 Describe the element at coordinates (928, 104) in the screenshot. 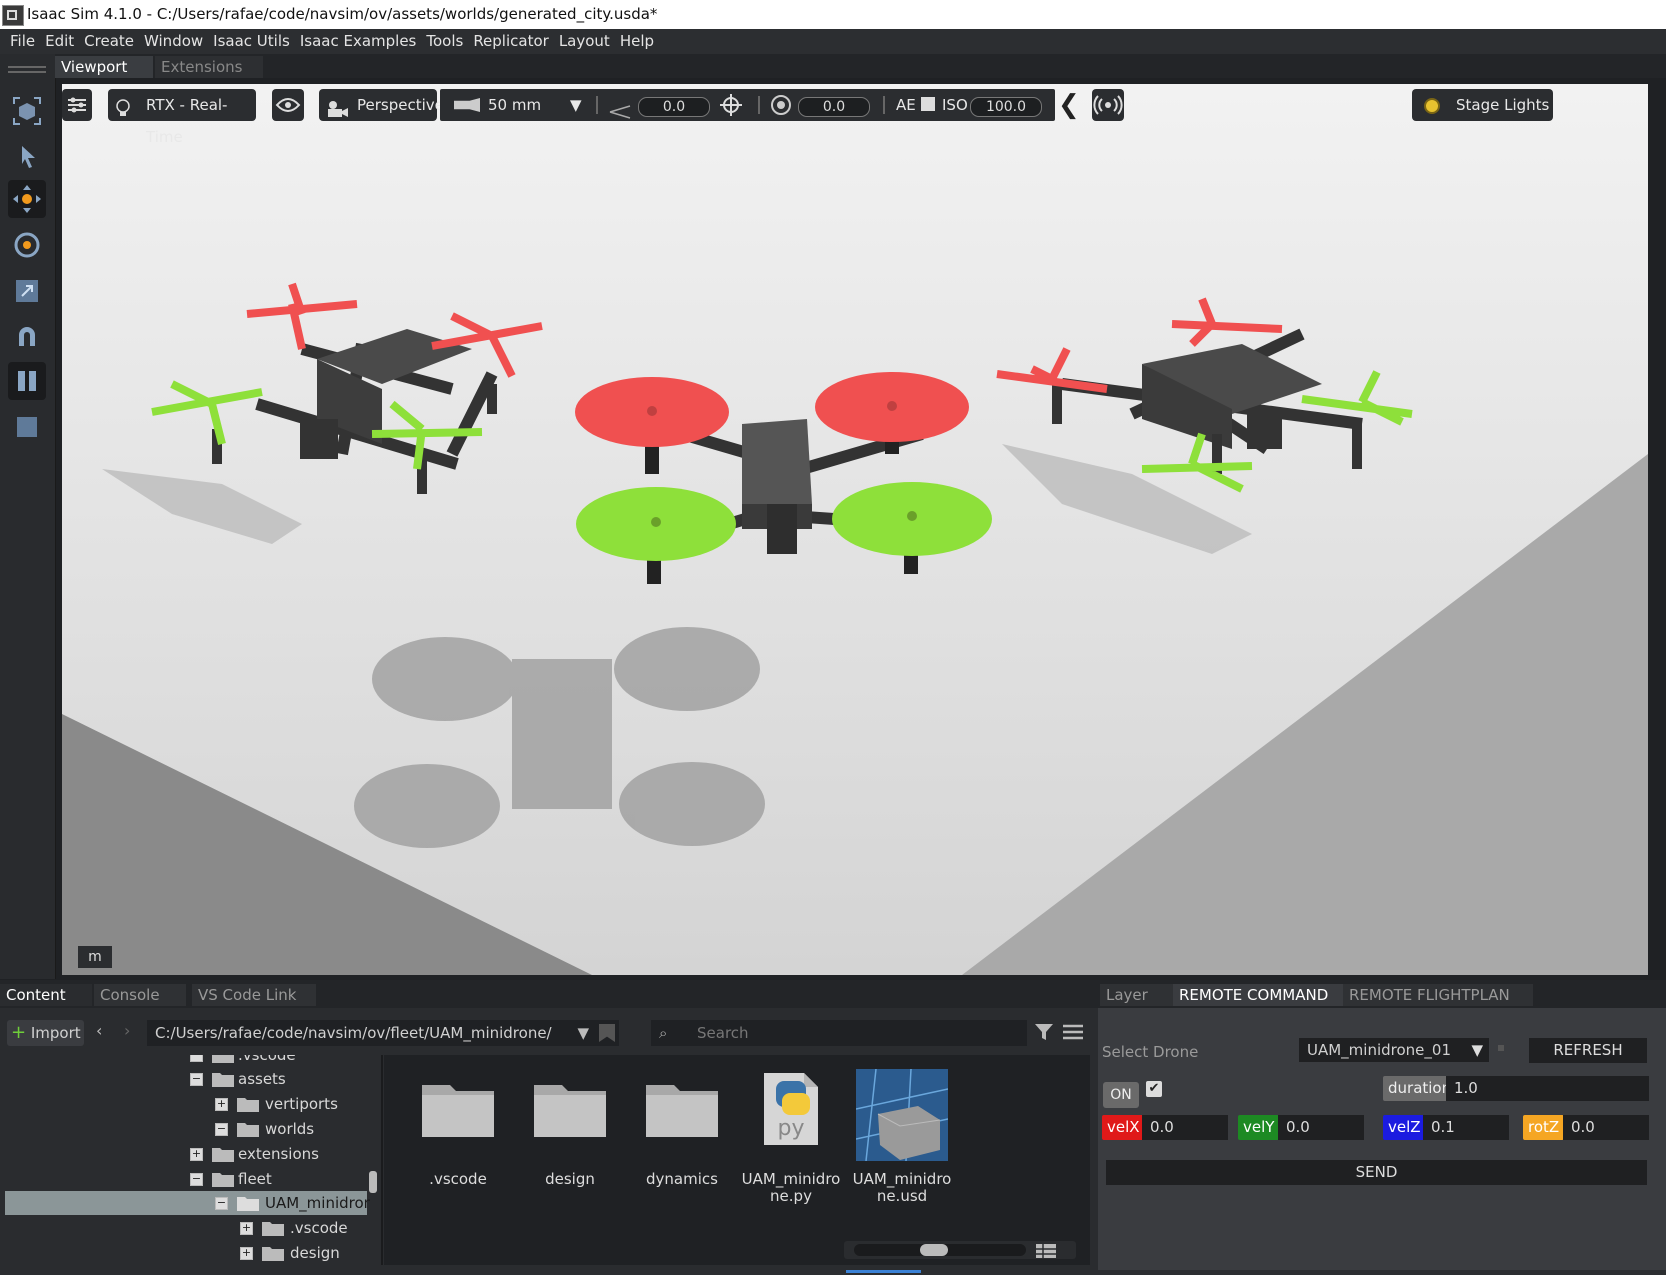

I see `ae-checkbox` at that location.